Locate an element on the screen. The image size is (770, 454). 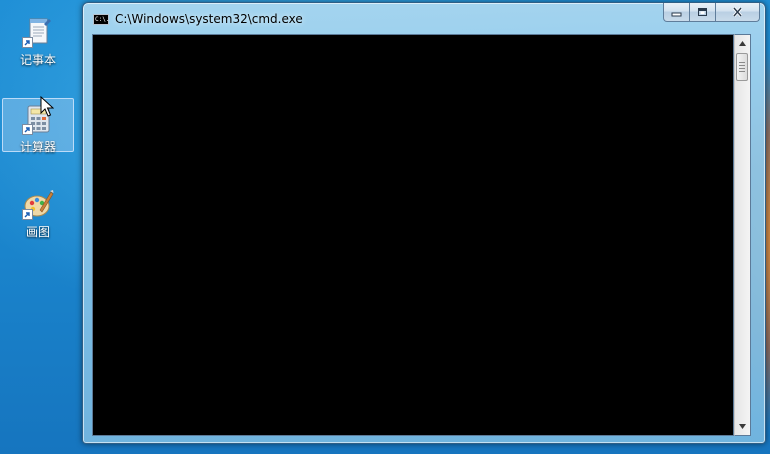
scroll-up-button is located at coordinates (742, 43).